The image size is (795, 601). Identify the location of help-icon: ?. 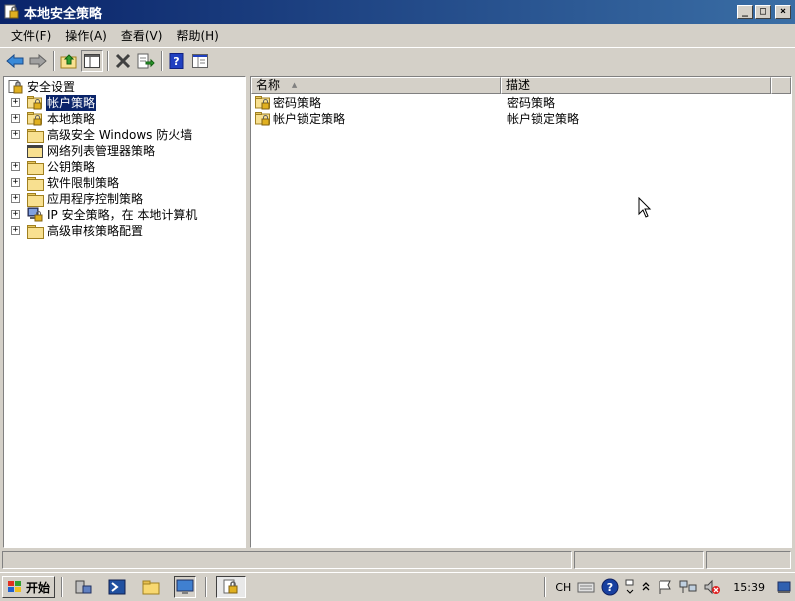
(176, 61).